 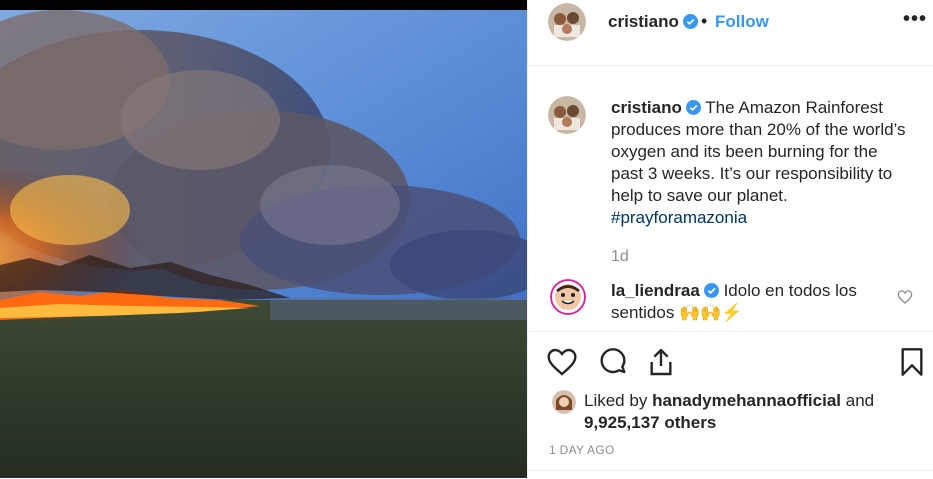 I want to click on commenter-avatar, so click(x=568, y=297).